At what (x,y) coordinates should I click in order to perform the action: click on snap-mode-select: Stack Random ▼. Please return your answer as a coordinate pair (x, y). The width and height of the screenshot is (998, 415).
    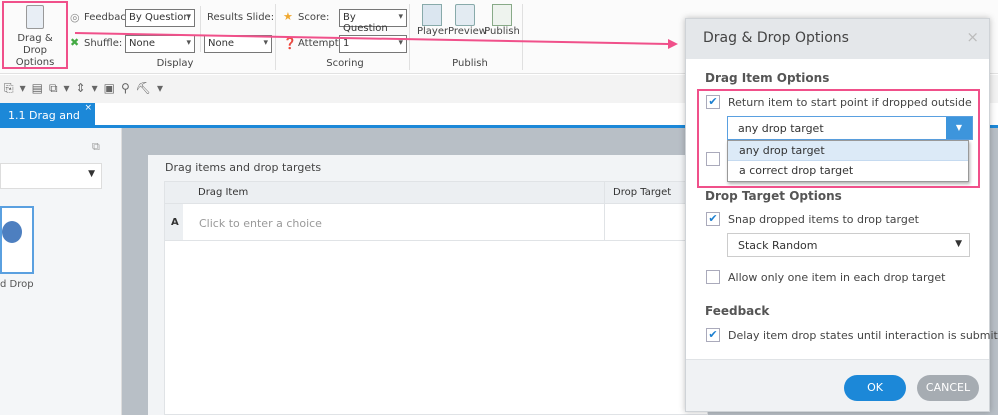
    Looking at the image, I should click on (848, 245).